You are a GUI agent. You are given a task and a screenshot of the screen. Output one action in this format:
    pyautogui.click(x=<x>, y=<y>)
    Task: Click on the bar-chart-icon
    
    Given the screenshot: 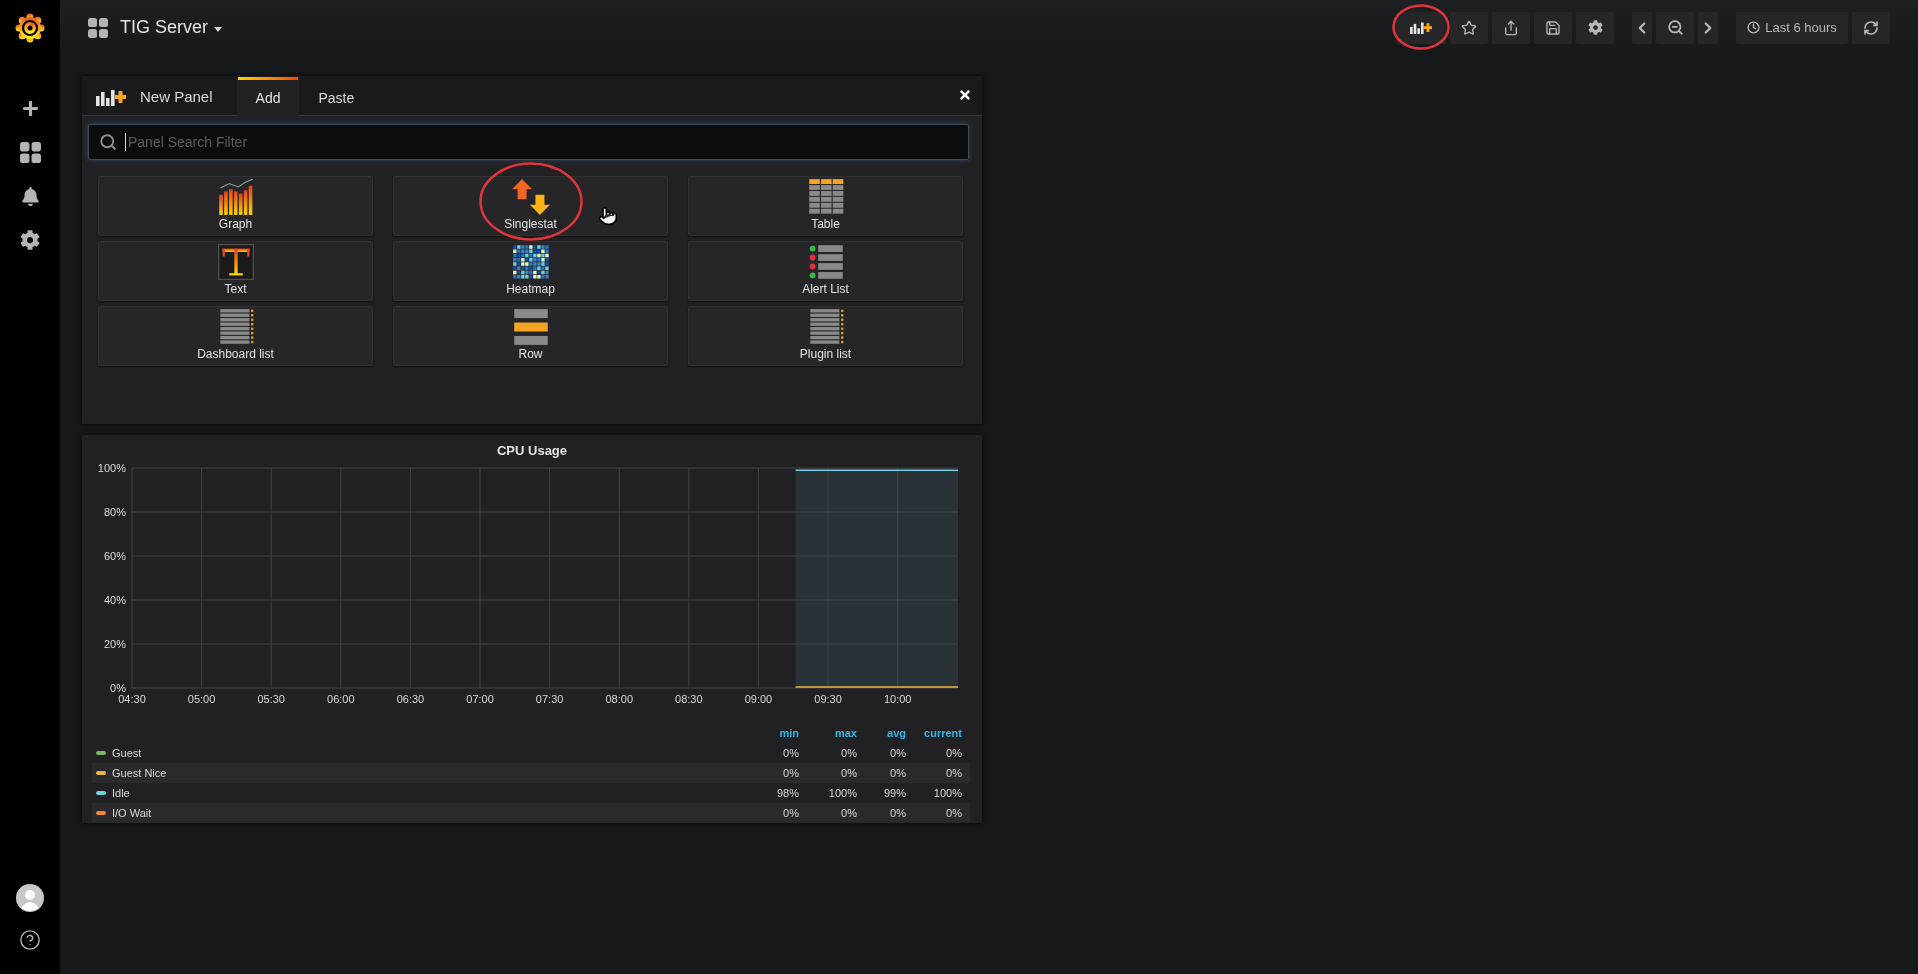 What is the action you would take?
    pyautogui.click(x=235, y=197)
    